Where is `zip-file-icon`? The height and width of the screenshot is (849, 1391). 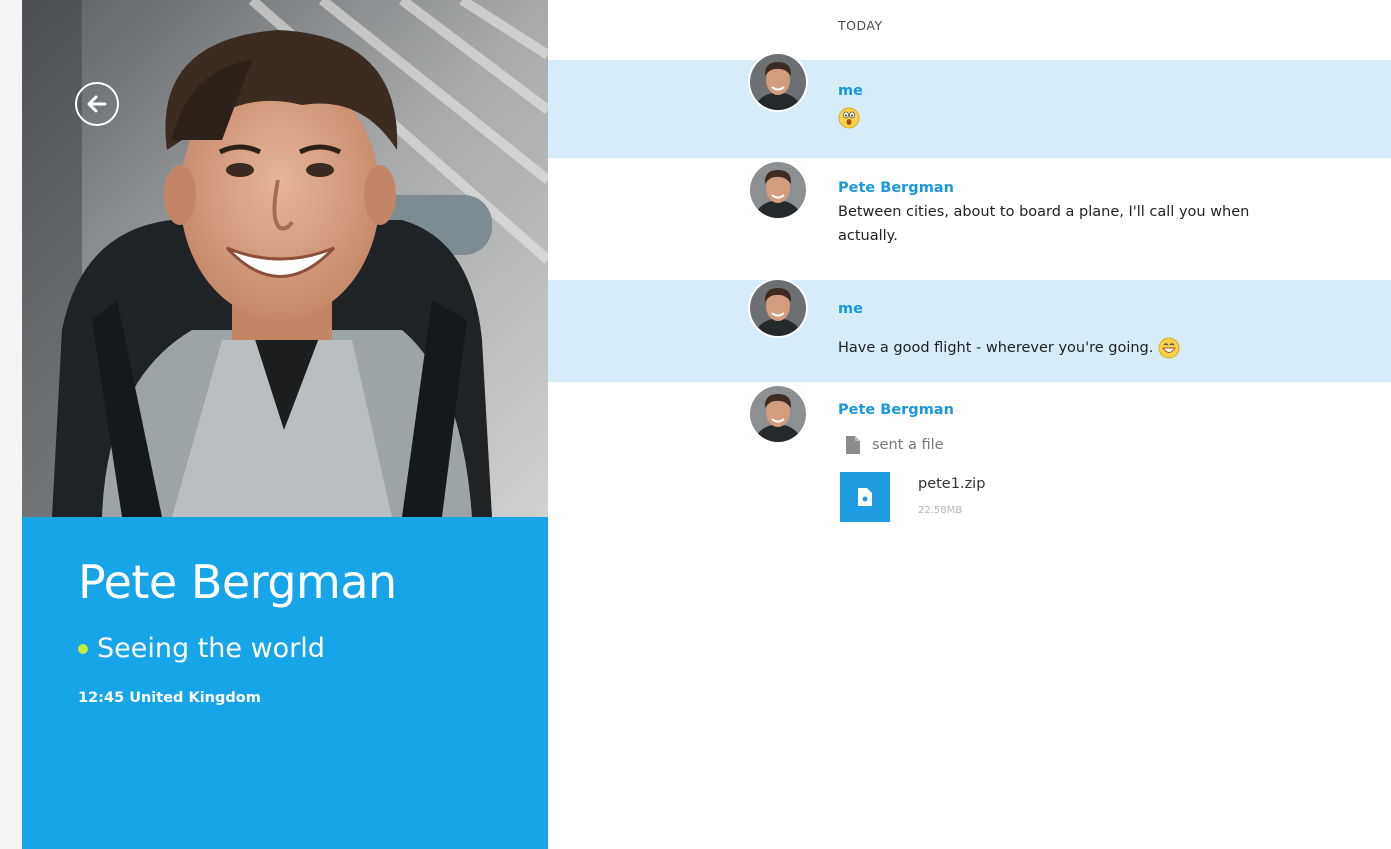 zip-file-icon is located at coordinates (865, 497).